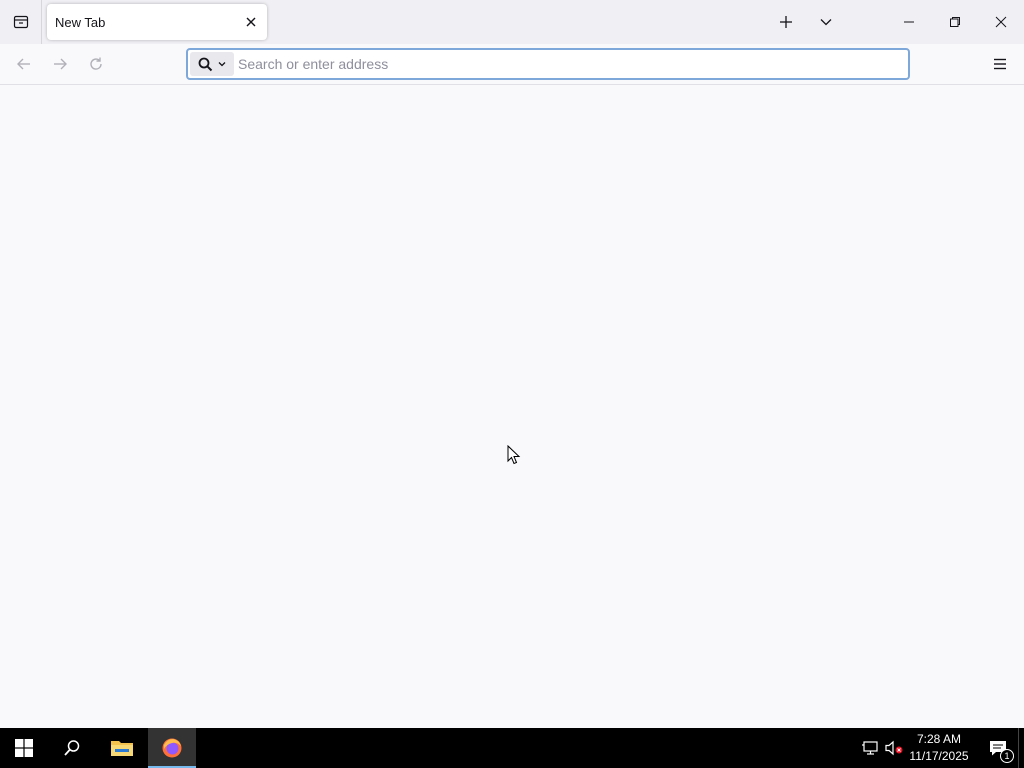  I want to click on close-window-button, so click(1001, 22).